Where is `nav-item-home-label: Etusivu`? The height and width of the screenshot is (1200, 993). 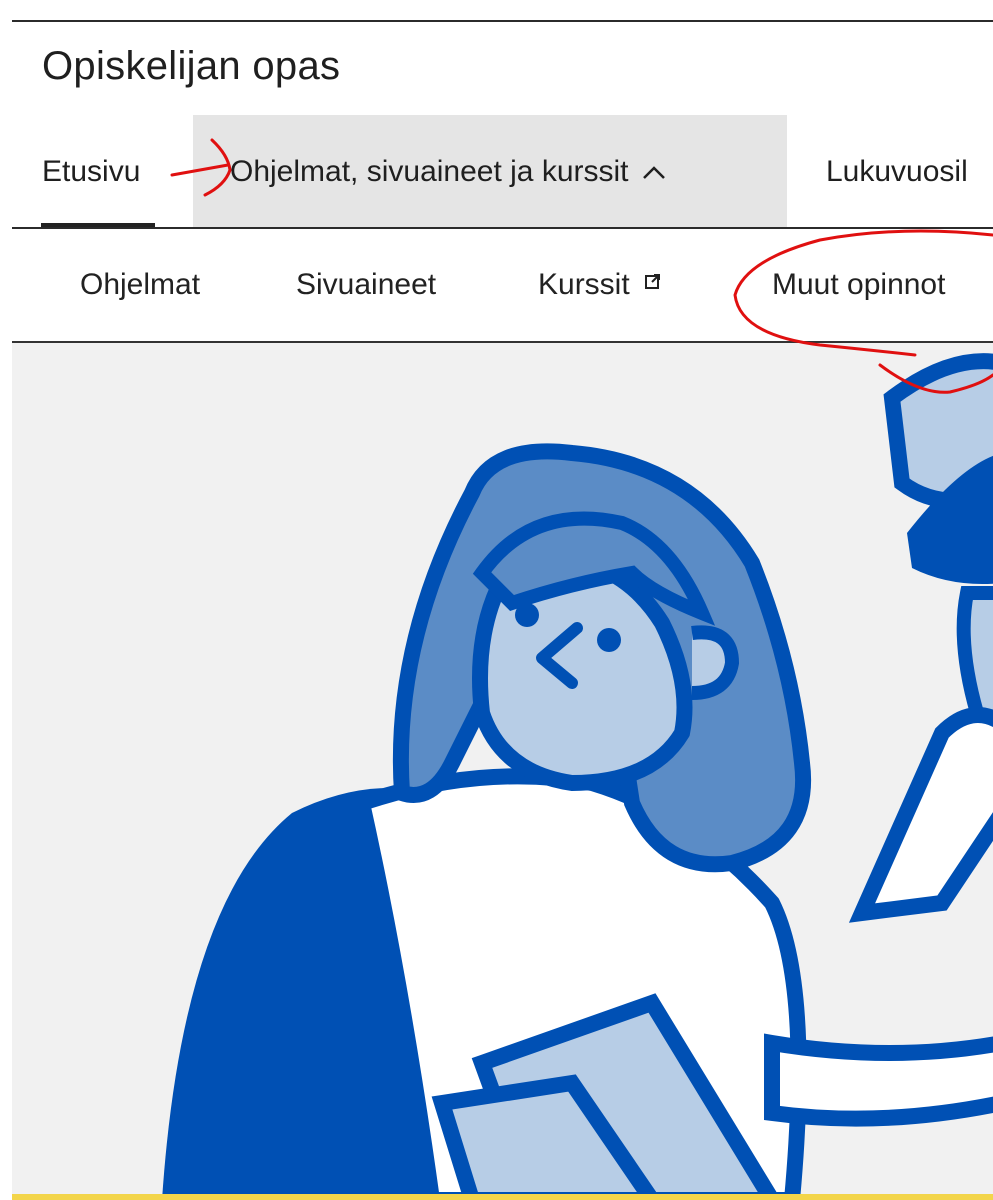
nav-item-home-label: Etusivu is located at coordinates (91, 171).